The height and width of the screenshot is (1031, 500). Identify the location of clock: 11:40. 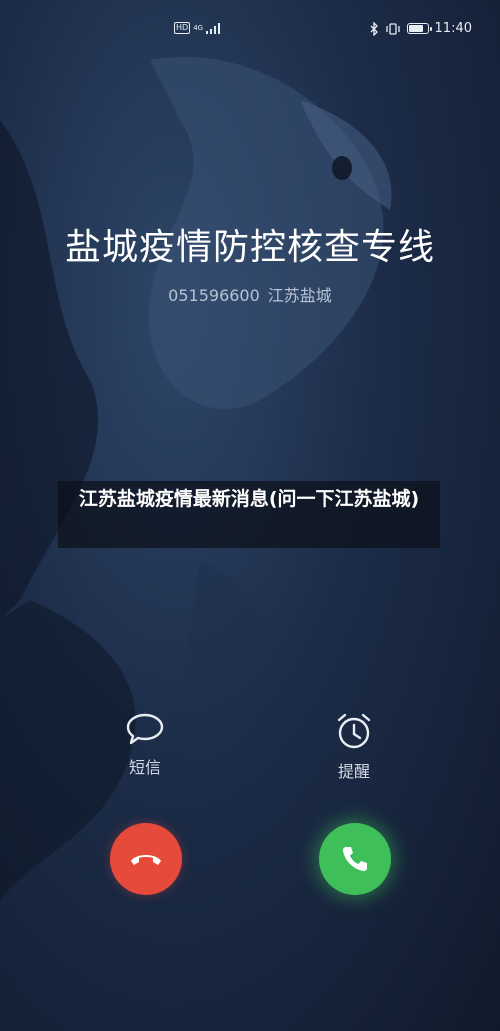
(453, 28).